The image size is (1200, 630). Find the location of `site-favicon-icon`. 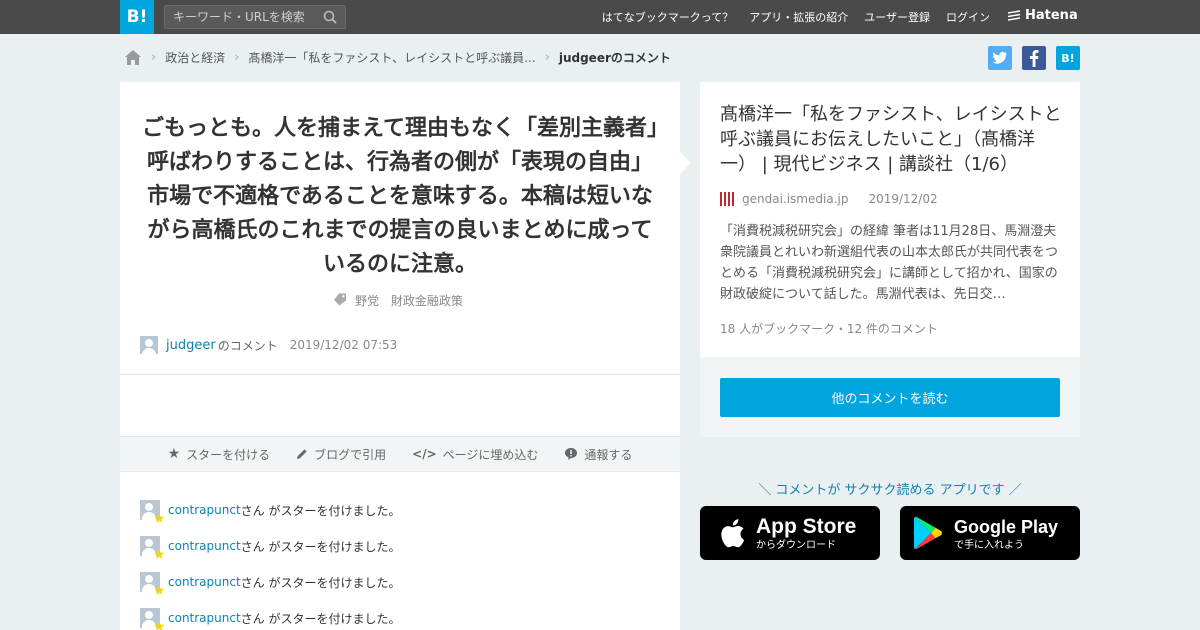

site-favicon-icon is located at coordinates (727, 199).